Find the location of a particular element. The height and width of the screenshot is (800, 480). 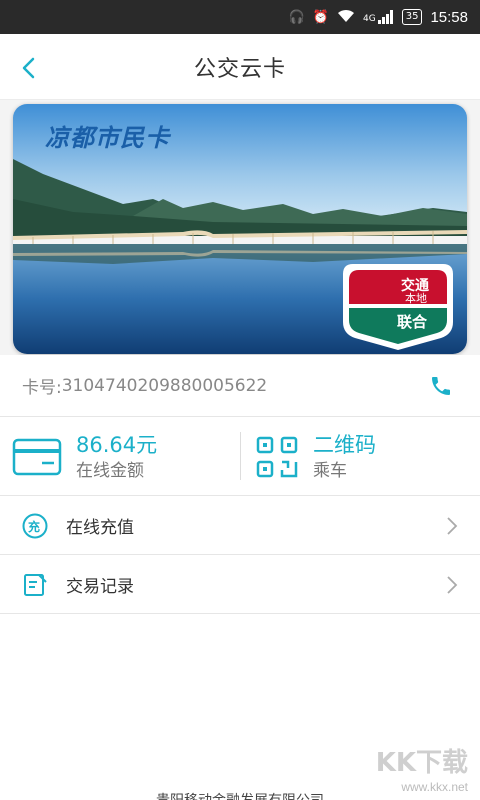

wifi-icon is located at coordinates (346, 17).